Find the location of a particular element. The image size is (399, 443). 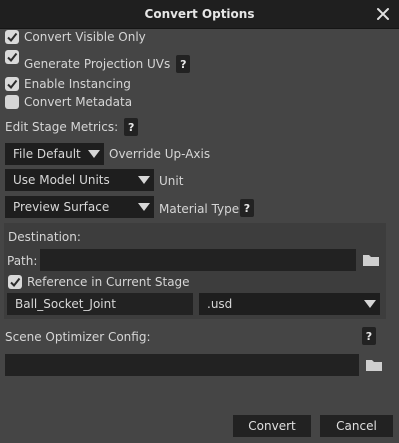

convert-visible-only-checkbox: Convert Visible Only is located at coordinates (75, 37).